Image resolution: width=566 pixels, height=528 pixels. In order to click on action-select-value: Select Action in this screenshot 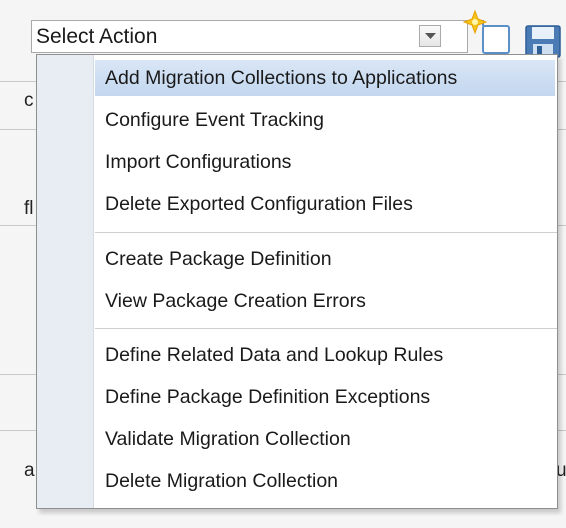, I will do `click(97, 36)`.